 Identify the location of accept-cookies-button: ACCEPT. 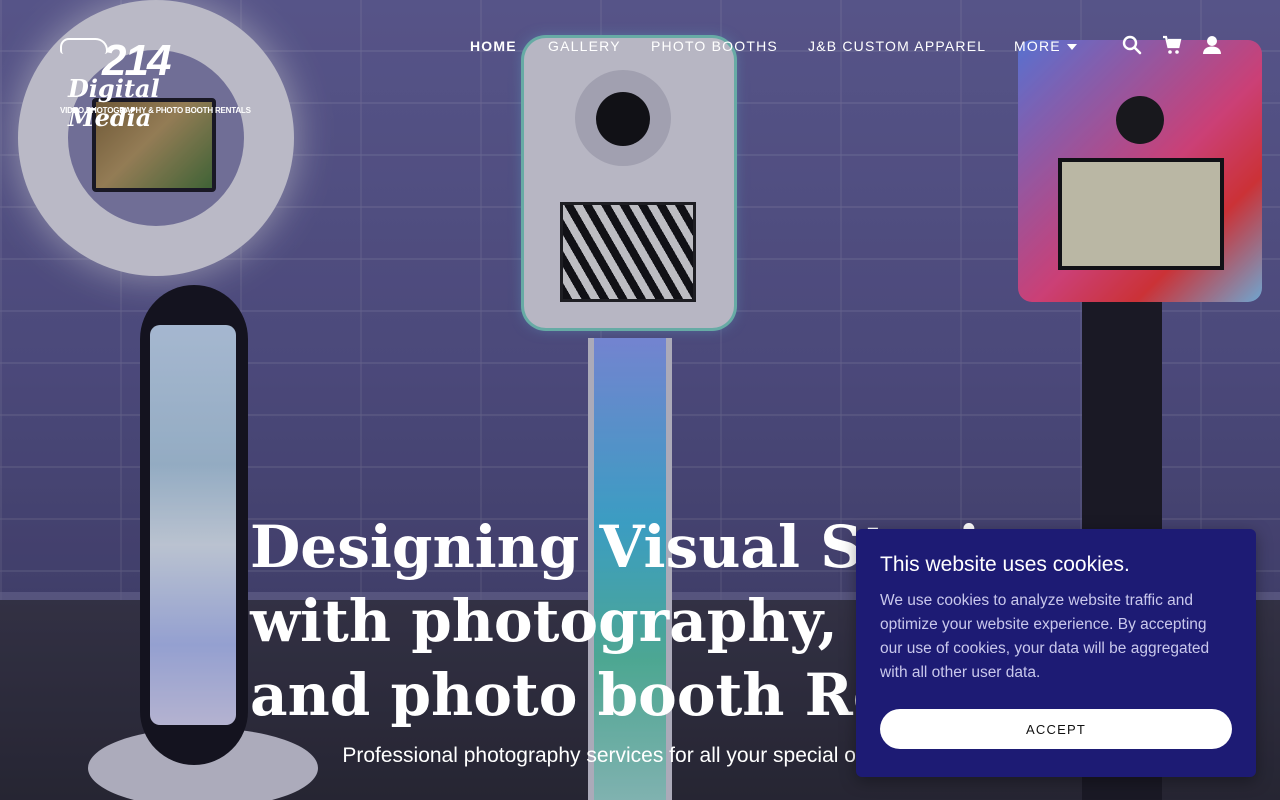
(1056, 729).